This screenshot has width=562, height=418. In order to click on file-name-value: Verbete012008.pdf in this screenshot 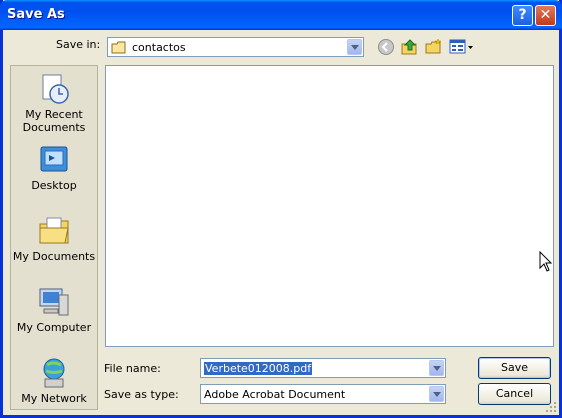, I will do `click(258, 368)`.